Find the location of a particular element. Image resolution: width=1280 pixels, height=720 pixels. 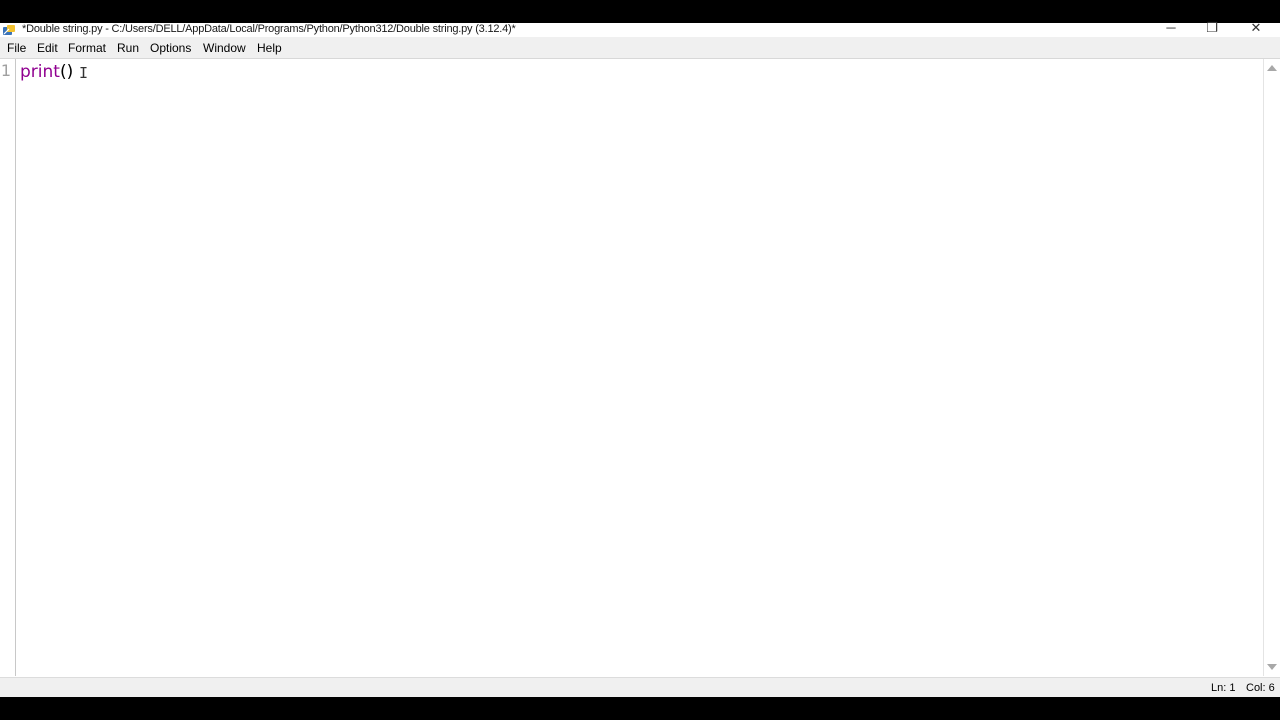

menu-window: Window is located at coordinates (224, 48).